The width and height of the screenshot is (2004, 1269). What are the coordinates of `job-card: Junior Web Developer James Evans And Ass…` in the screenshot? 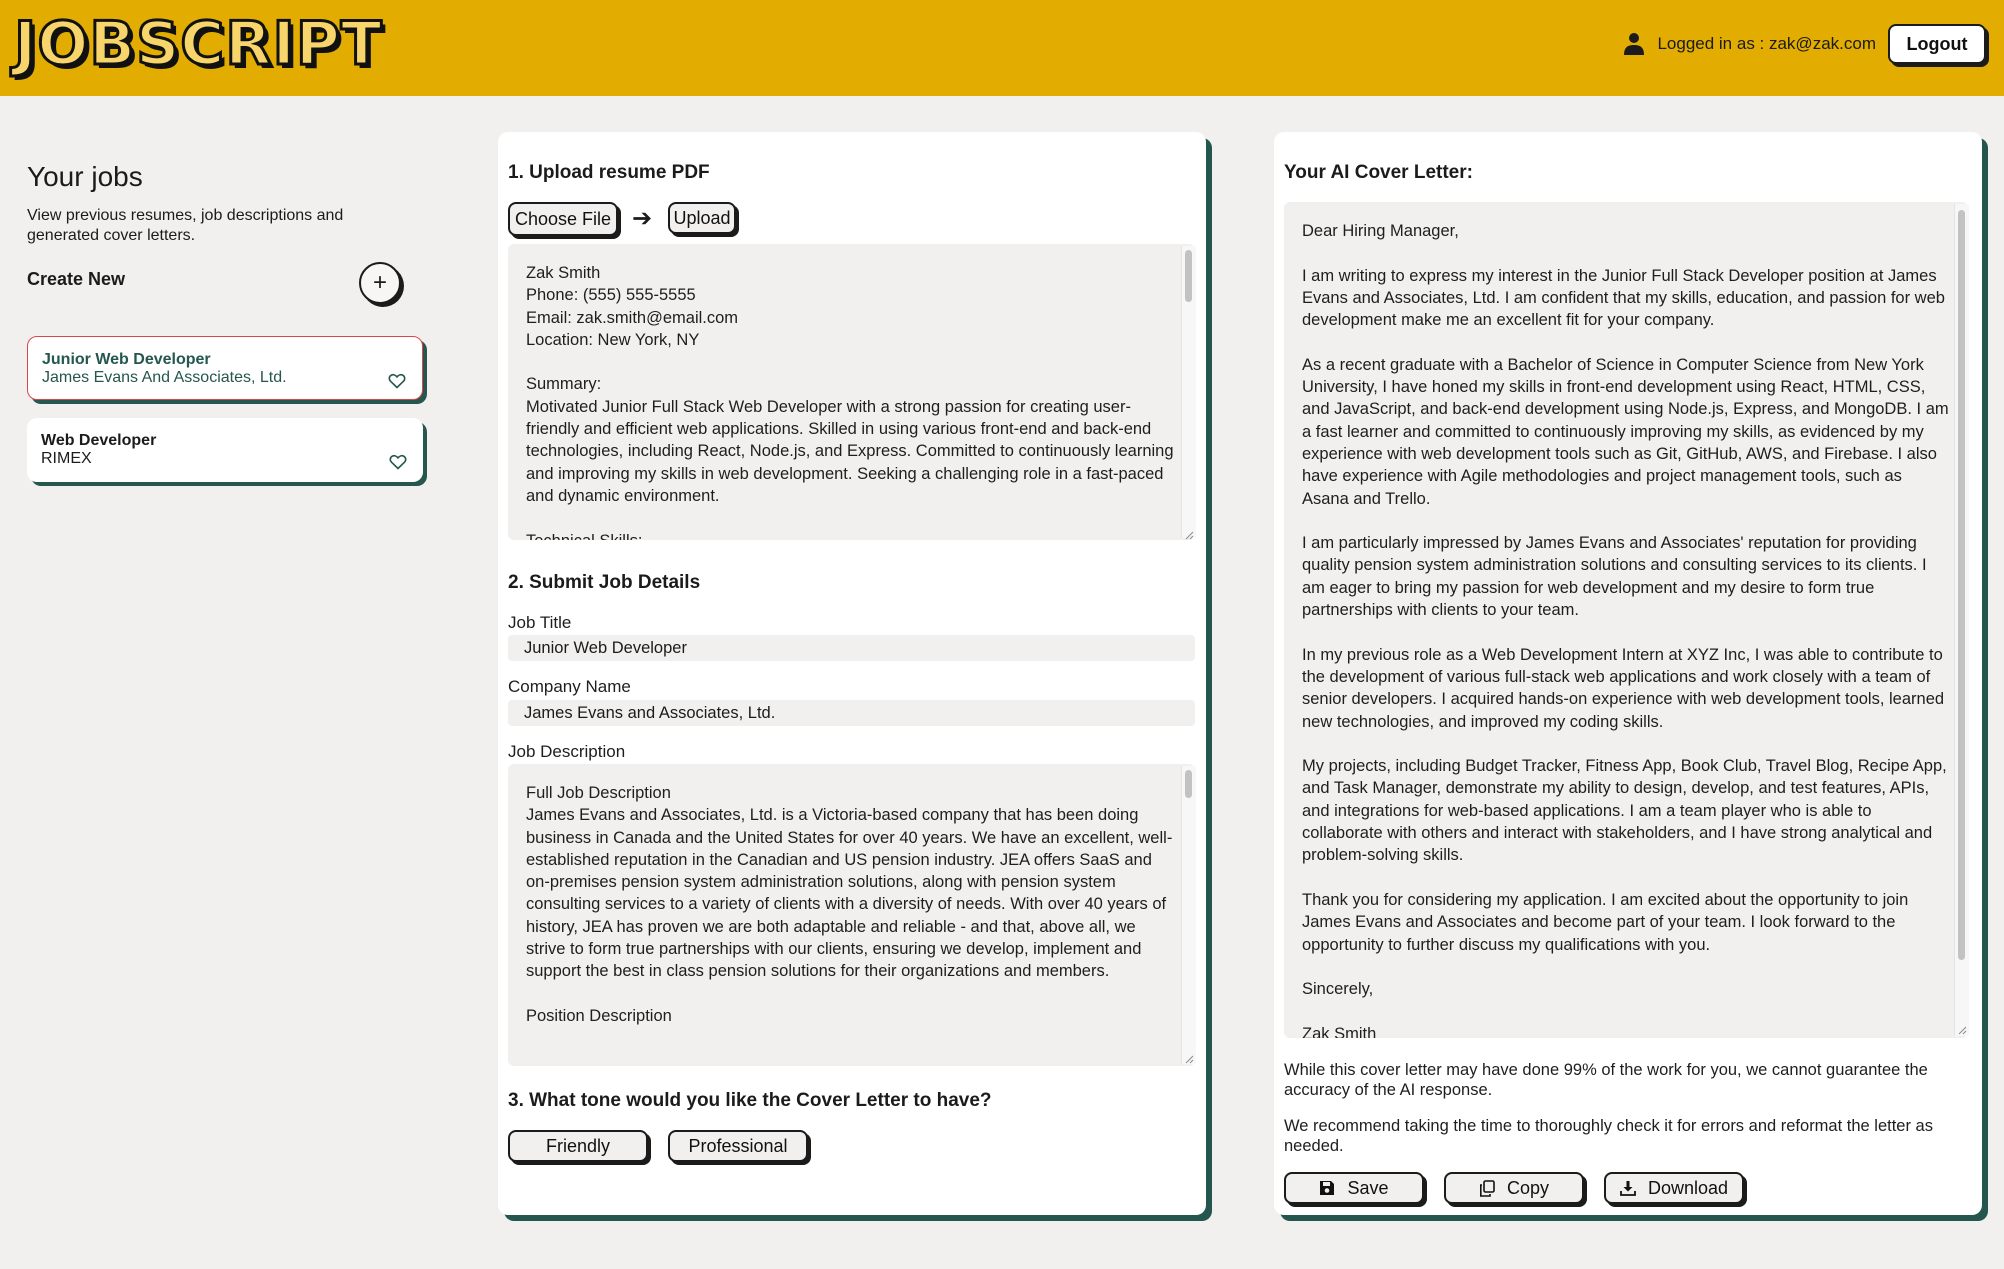 It's located at (225, 368).